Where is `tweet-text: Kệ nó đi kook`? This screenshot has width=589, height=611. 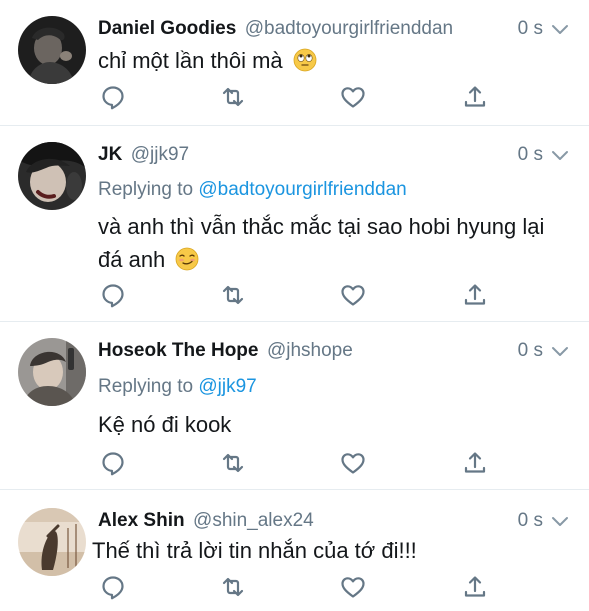
tweet-text: Kệ nó đi kook is located at coordinates (333, 424).